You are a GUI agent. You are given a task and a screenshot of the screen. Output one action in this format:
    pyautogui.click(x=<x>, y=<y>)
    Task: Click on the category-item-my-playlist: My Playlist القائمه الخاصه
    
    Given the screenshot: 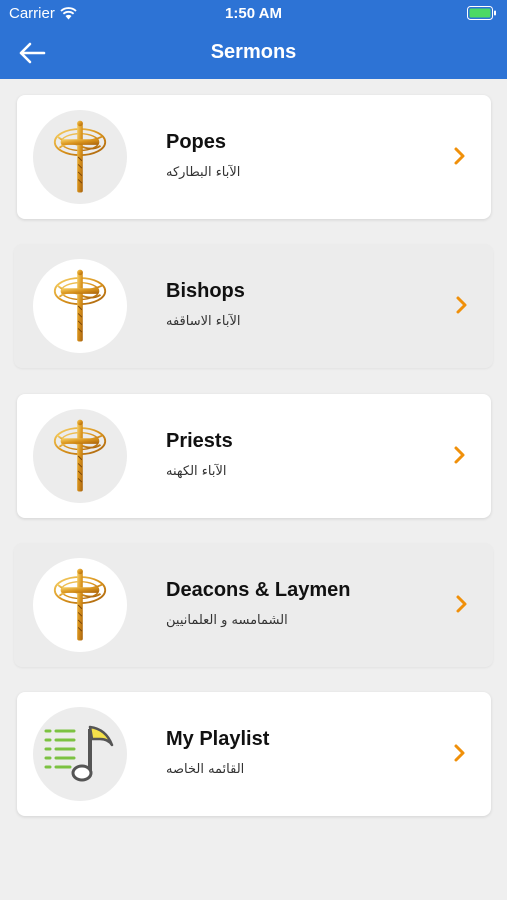 What is the action you would take?
    pyautogui.click(x=254, y=754)
    